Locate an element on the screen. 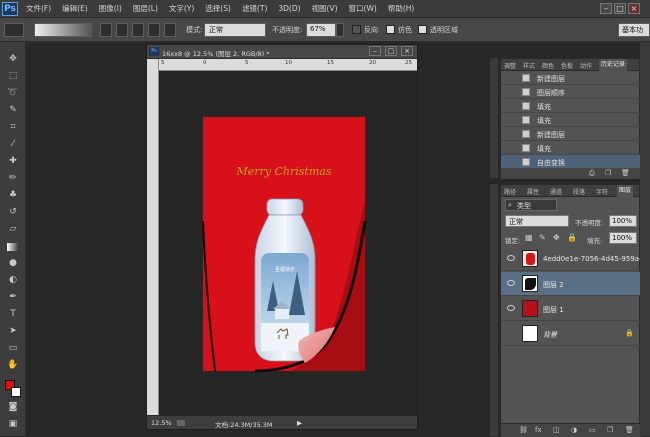  angle-gradient-icon is located at coordinates (138, 30).